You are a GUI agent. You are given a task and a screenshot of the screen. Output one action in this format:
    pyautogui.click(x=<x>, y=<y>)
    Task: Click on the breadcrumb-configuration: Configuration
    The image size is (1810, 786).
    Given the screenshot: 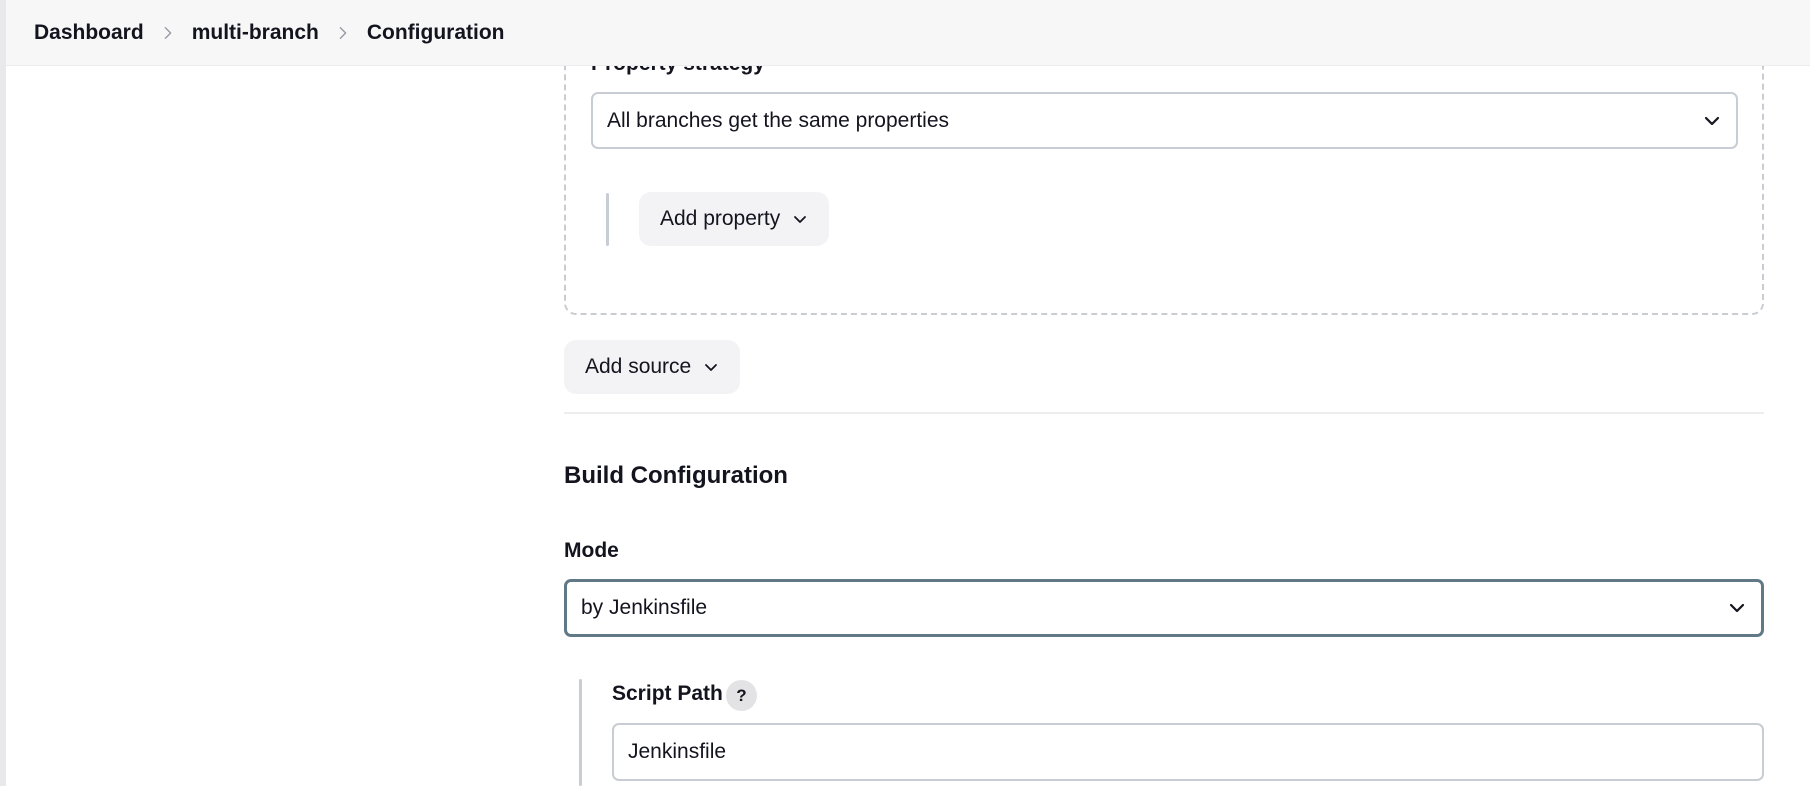 What is the action you would take?
    pyautogui.click(x=436, y=33)
    